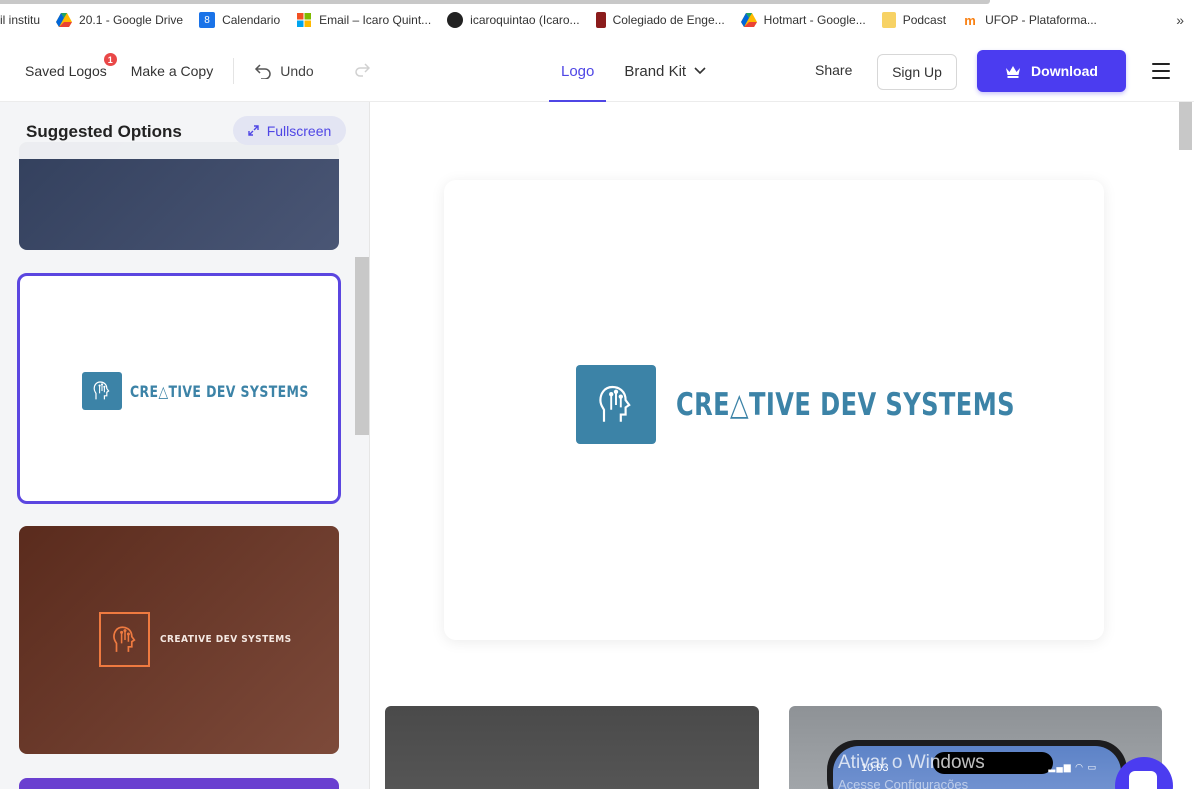  Describe the element at coordinates (253, 130) in the screenshot. I see `expand-icon` at that location.